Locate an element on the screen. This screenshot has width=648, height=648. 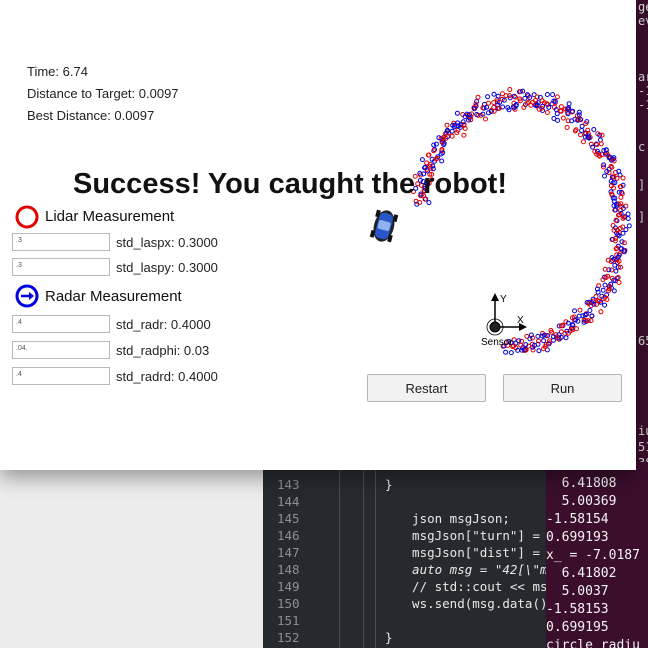
terminal-line: x_ = -7.0187 is located at coordinates (593, 555).